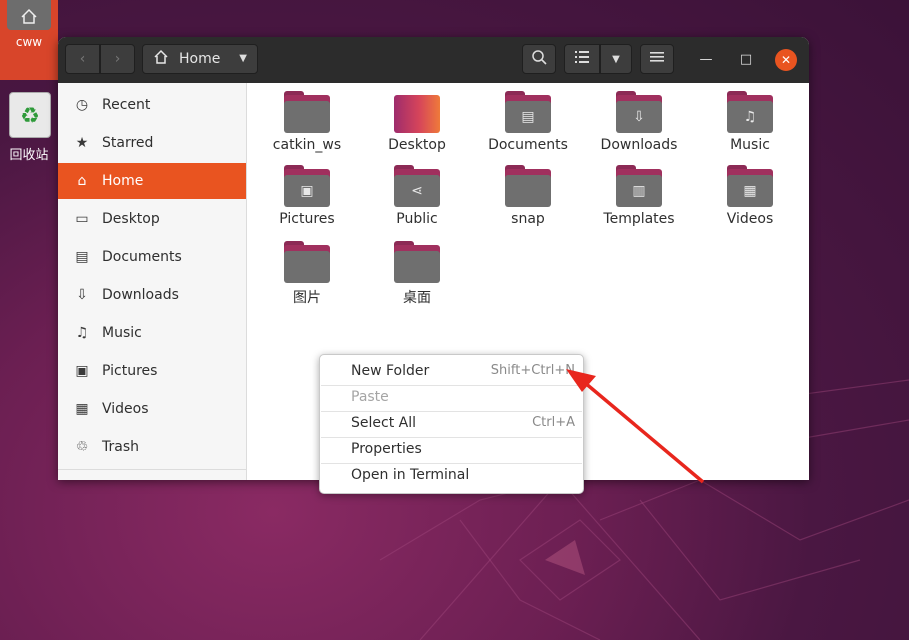 This screenshot has width=909, height=640. Describe the element at coordinates (82, 181) in the screenshot. I see `home-icon: ⌂` at that location.